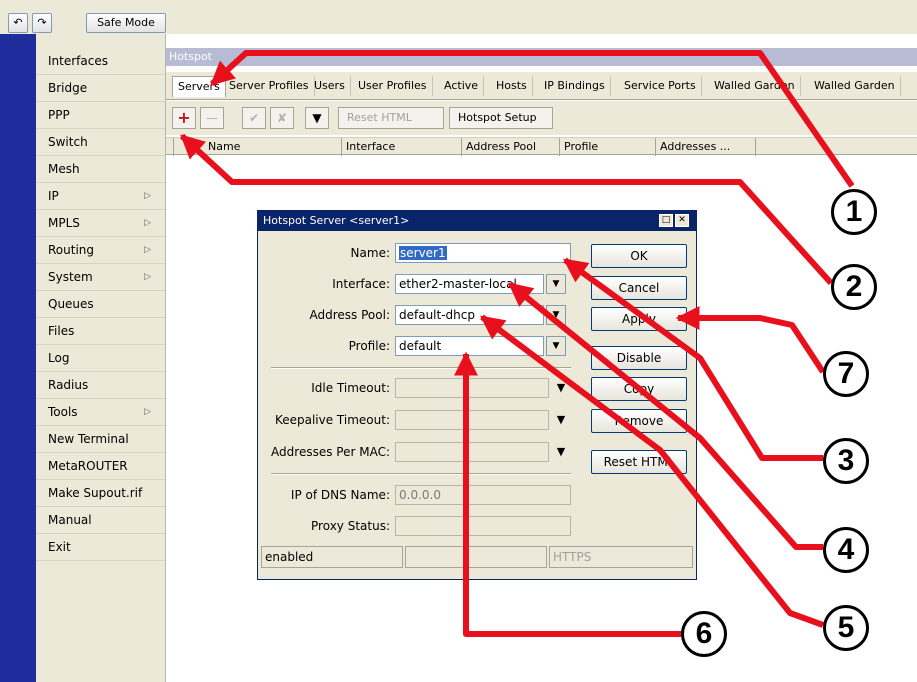 The width and height of the screenshot is (917, 682). I want to click on interface-select: ether2-master-local, so click(469, 284).